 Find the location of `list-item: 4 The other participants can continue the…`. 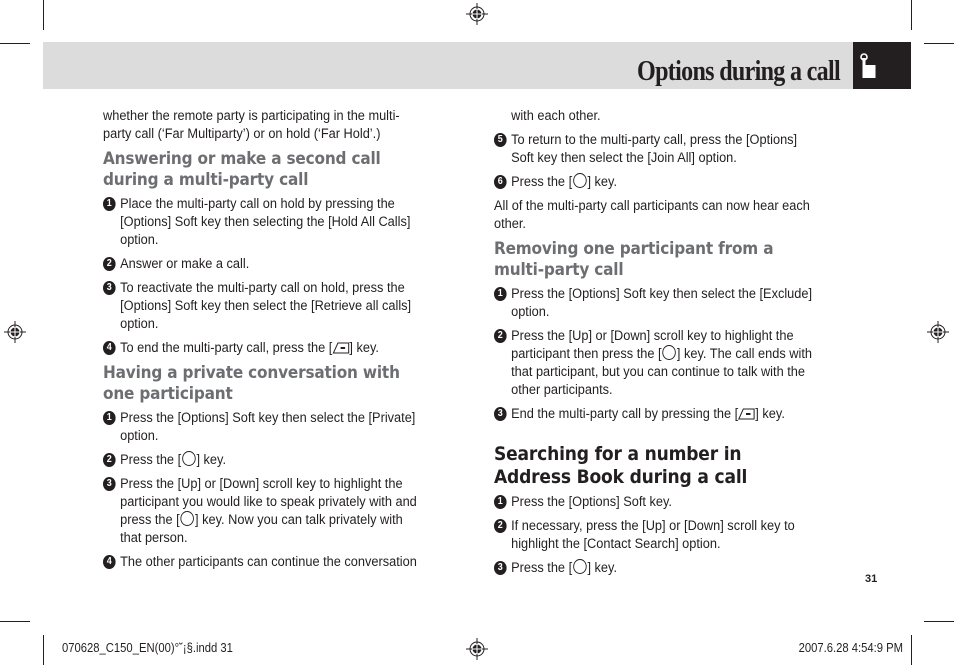

list-item: 4 The other participants can continue the… is located at coordinates (265, 562).